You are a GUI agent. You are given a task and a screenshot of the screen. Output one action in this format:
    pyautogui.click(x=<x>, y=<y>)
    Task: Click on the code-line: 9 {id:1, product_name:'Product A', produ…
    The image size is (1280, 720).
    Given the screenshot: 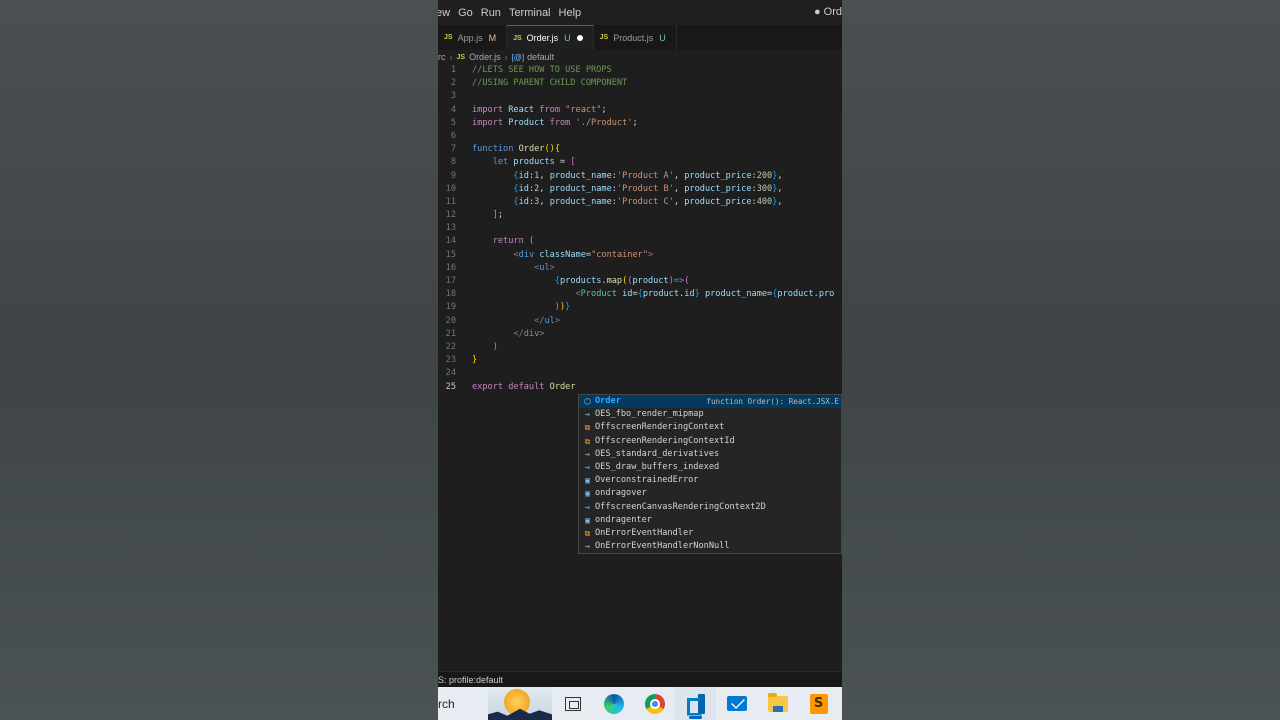 What is the action you would take?
    pyautogui.click(x=640, y=176)
    